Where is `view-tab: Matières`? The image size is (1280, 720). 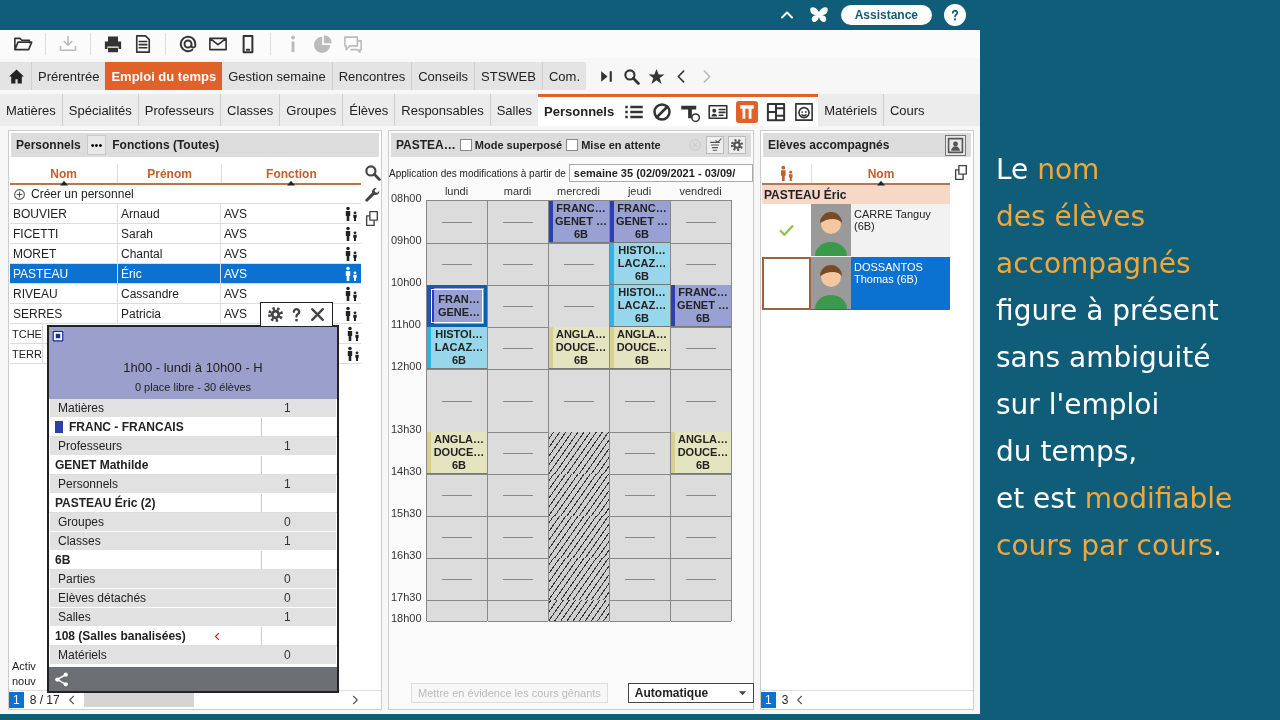 view-tab: Matières is located at coordinates (31, 110).